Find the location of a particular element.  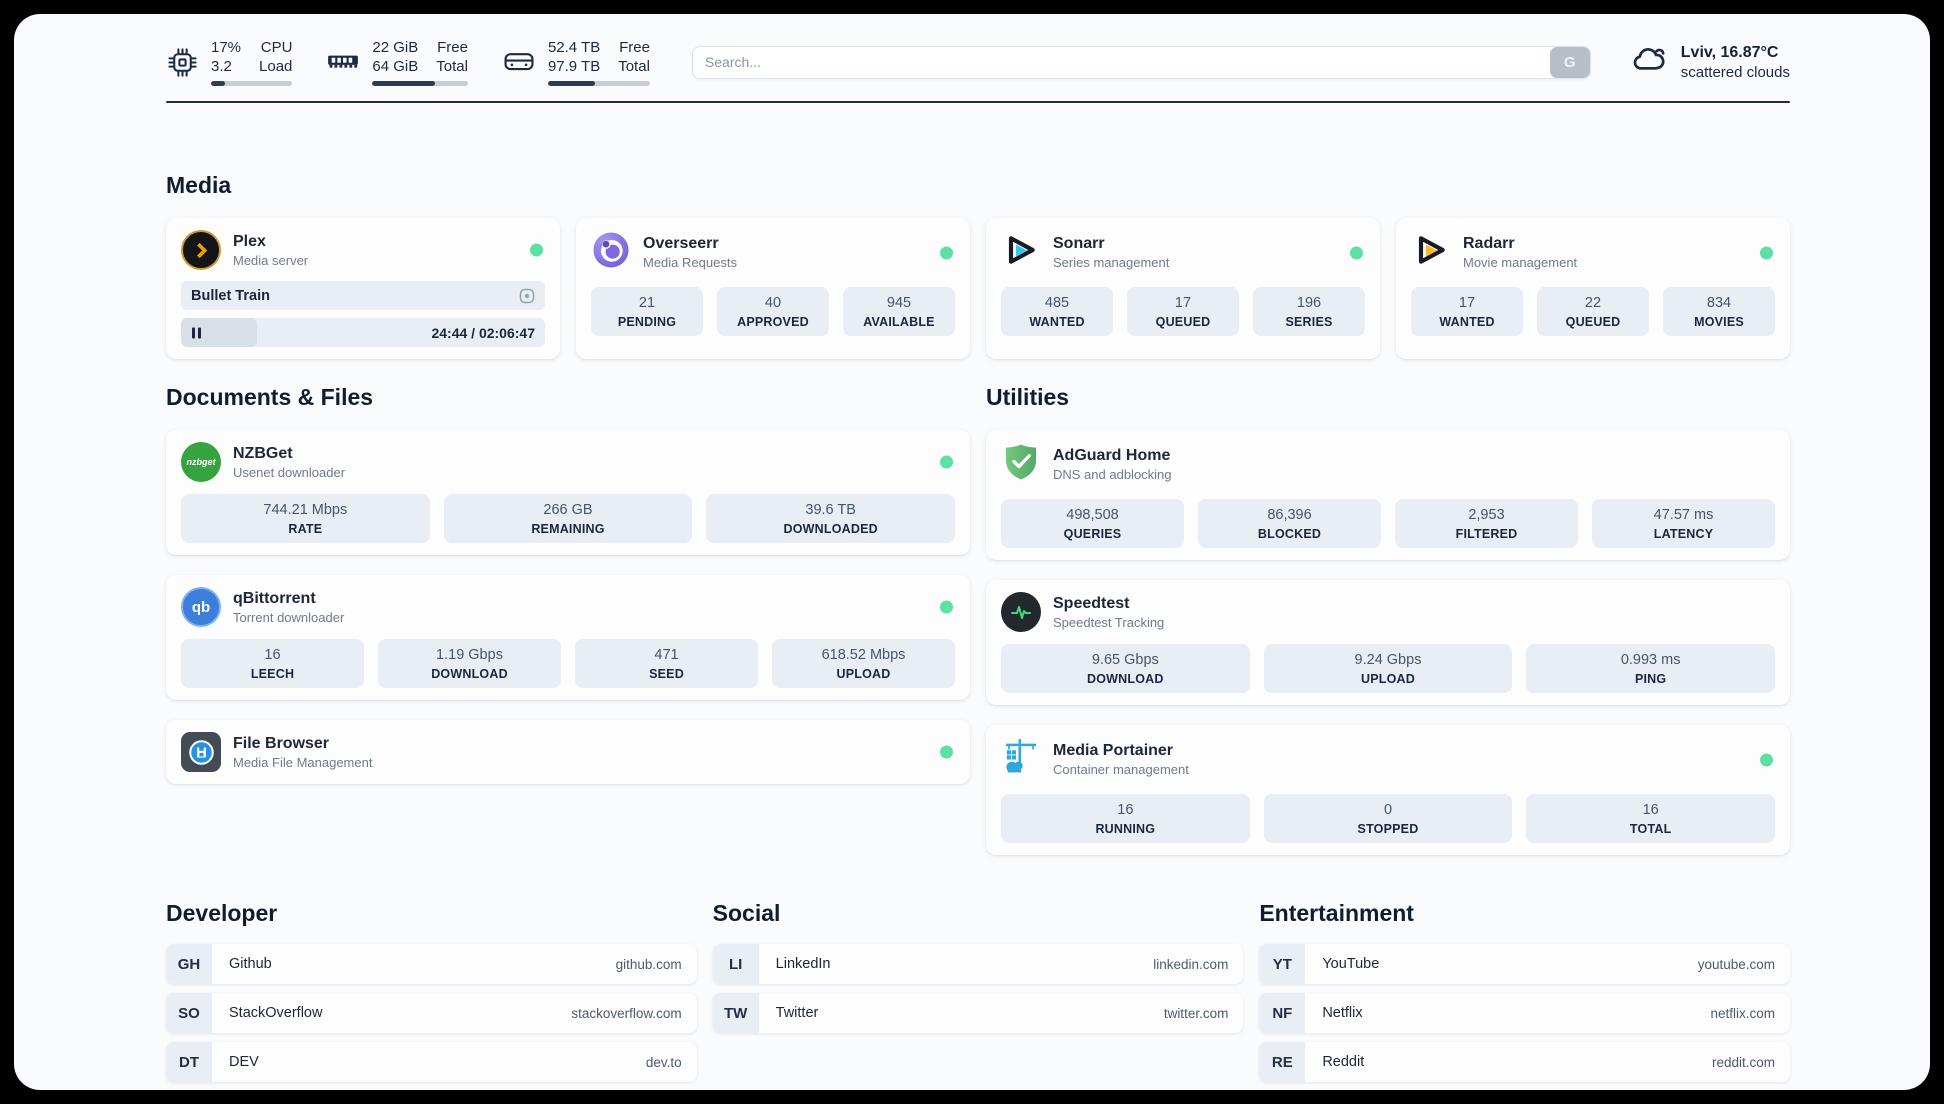

stat-value: 266 GB is located at coordinates (568, 510).